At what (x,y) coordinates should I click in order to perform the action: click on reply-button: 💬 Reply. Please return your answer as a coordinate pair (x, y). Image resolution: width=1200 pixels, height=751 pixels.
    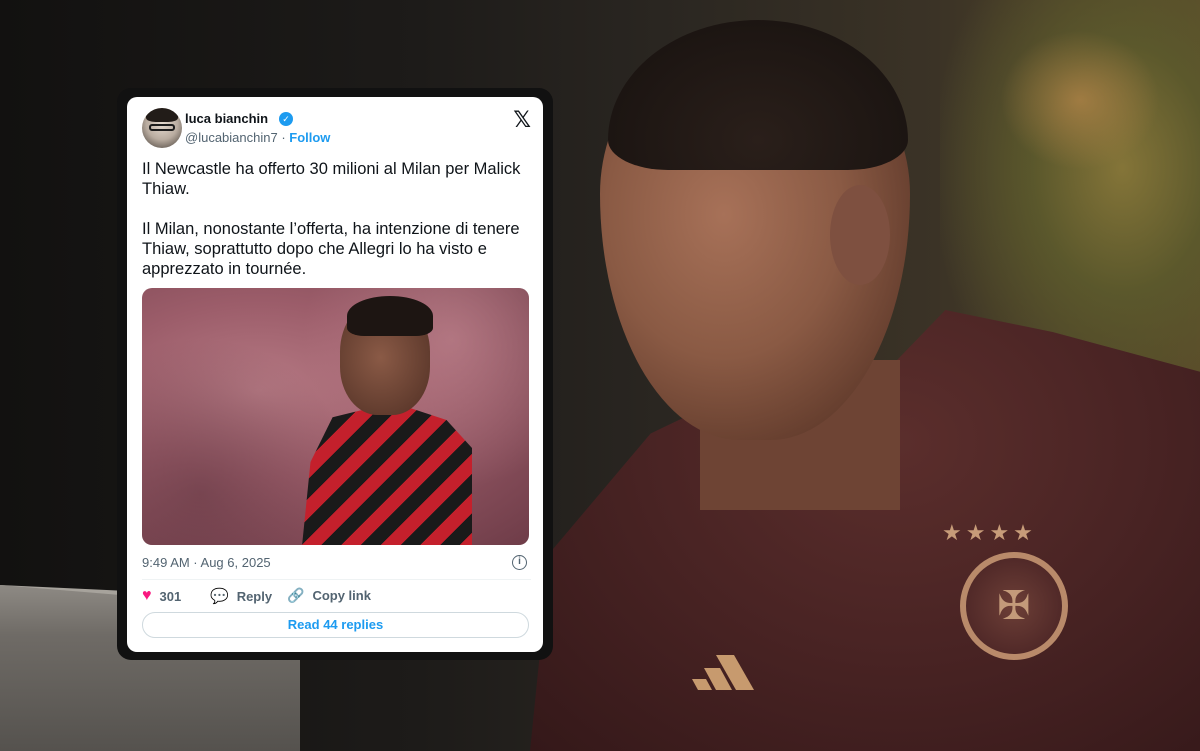
    Looking at the image, I should click on (241, 596).